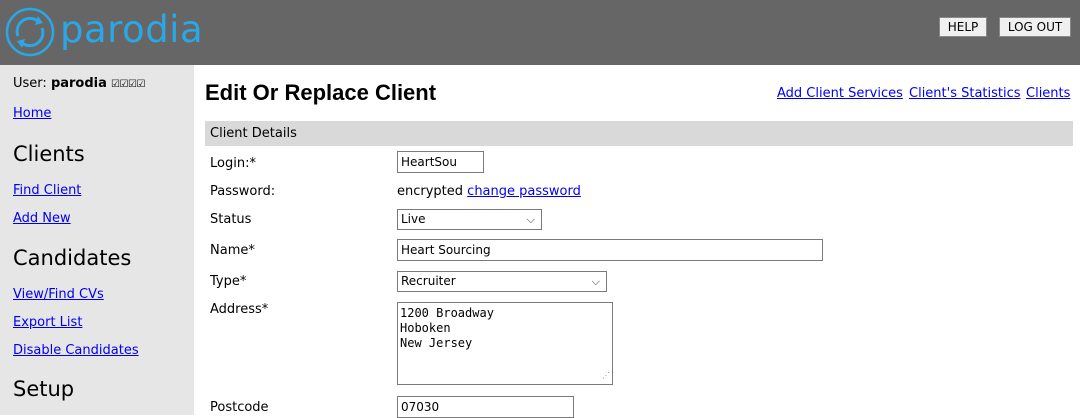  I want to click on sidebar-heading-candidates: Candidates, so click(72, 258).